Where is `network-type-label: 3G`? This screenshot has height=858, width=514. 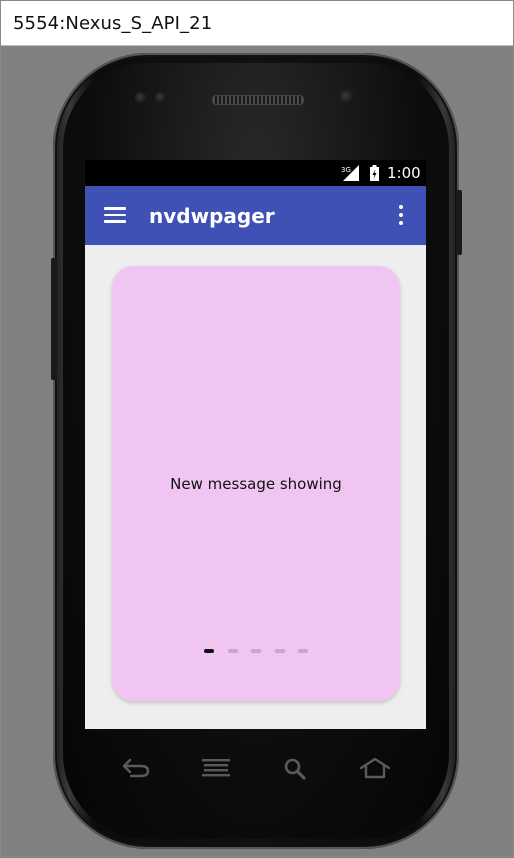
network-type-label: 3G is located at coordinates (346, 170).